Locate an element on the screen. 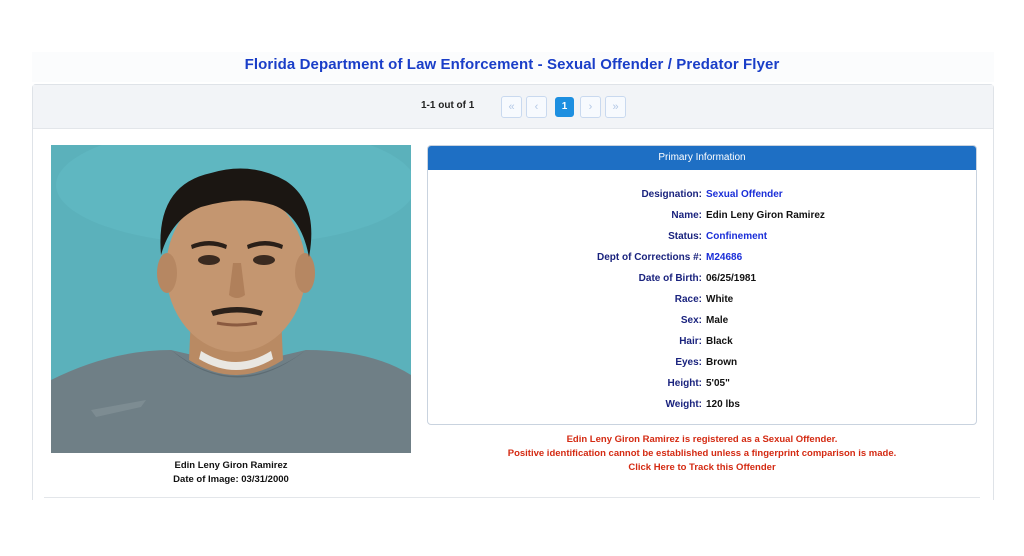 The height and width of the screenshot is (556, 1024). field-height: Height: 5'05" is located at coordinates (702, 383).